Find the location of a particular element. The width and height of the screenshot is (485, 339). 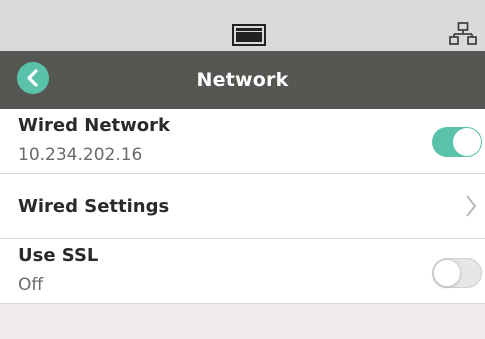

wired-network-label: Wired Network is located at coordinates (94, 125).